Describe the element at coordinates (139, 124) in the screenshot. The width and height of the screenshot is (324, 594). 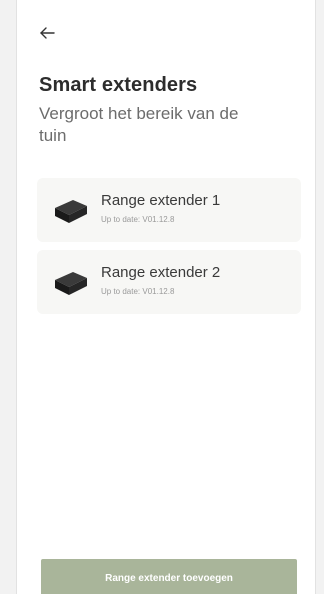
I see `page-subtitle: Vergroot het bereik van de tuin` at that location.